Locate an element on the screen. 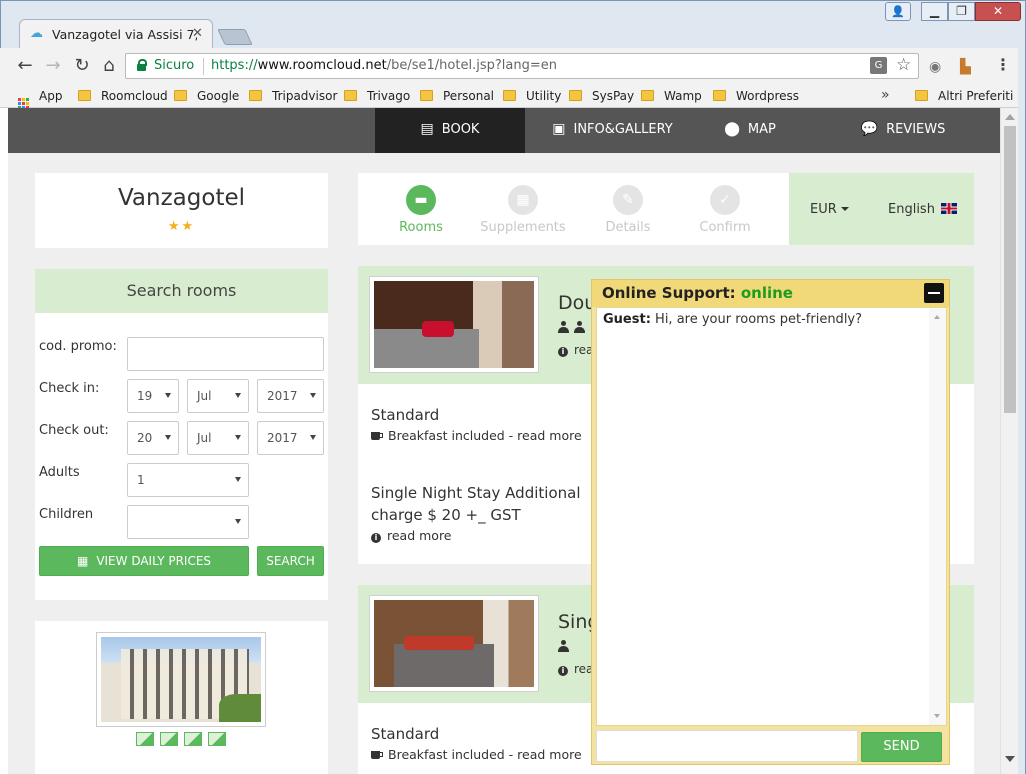 This screenshot has height=774, width=1026. offer-title-line-1: Single Night Stay Additional is located at coordinates (476, 493).